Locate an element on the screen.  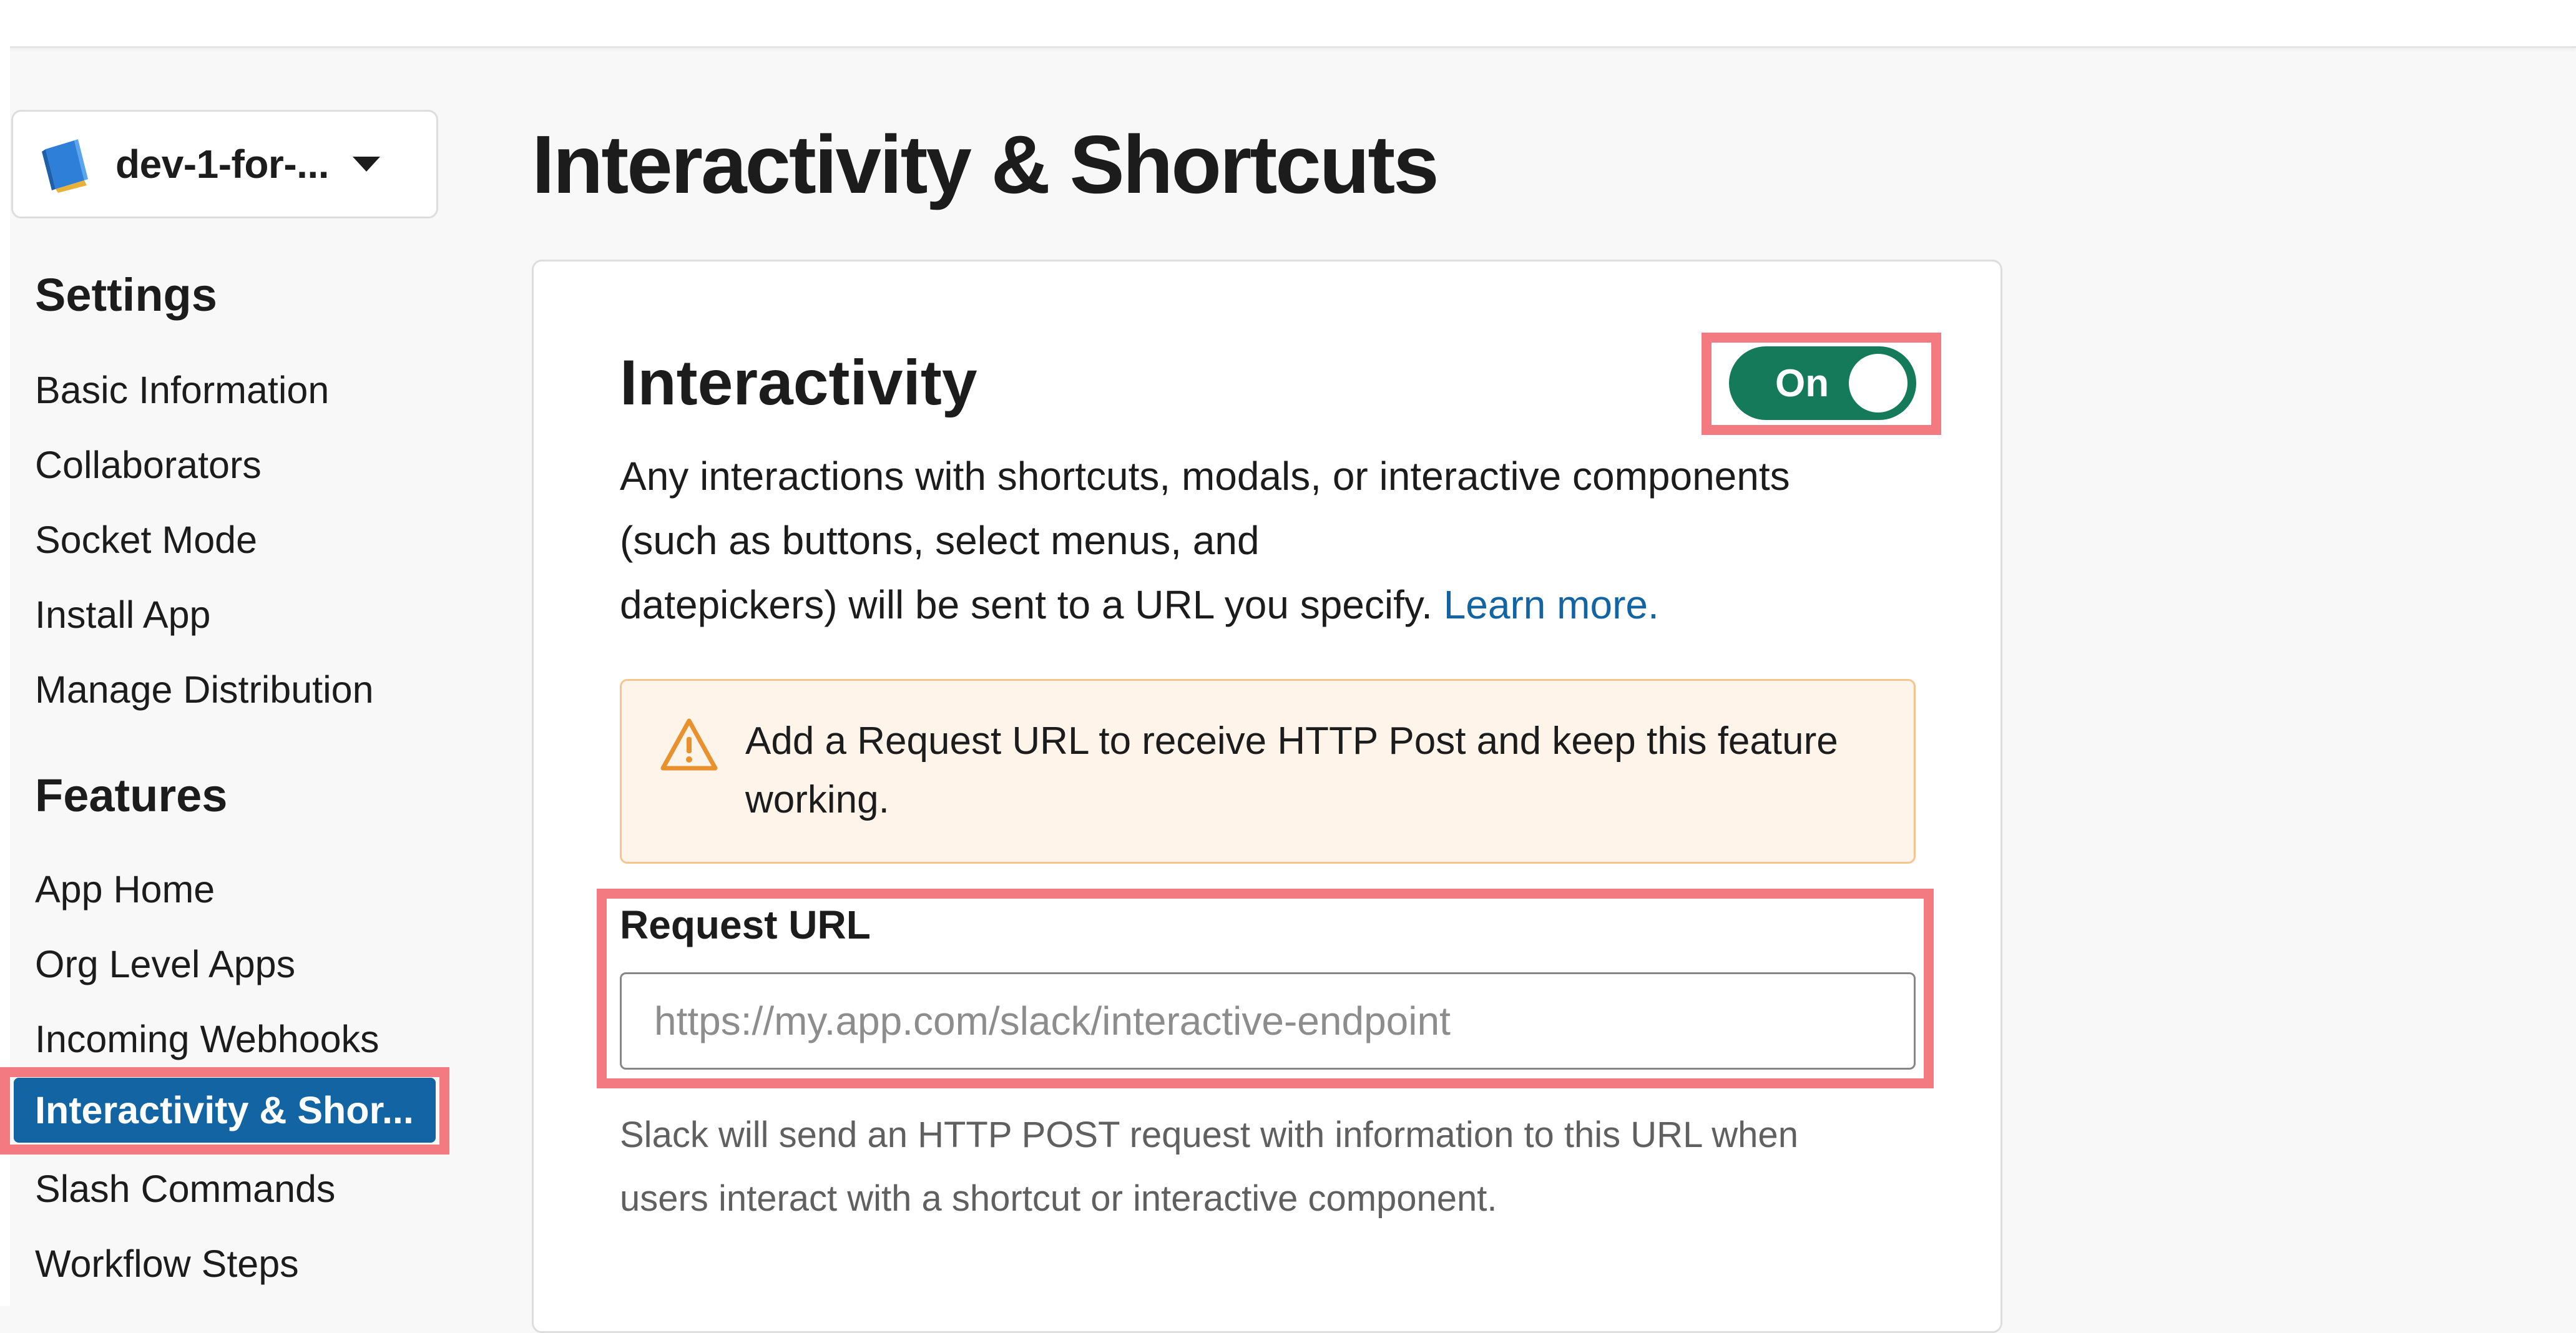
request-url-input is located at coordinates (1268, 1021).